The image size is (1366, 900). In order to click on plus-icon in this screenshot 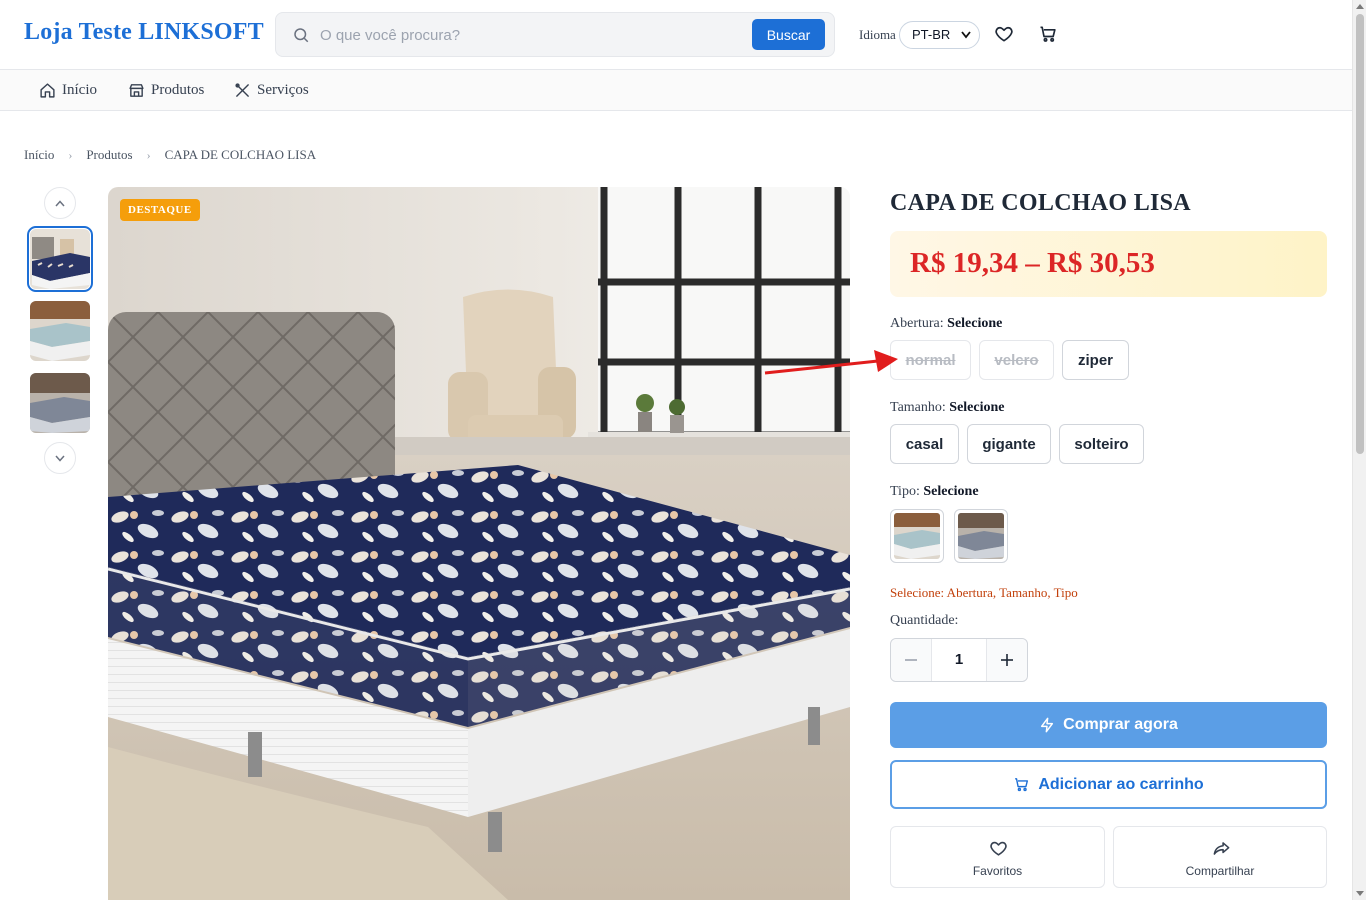, I will do `click(1007, 660)`.